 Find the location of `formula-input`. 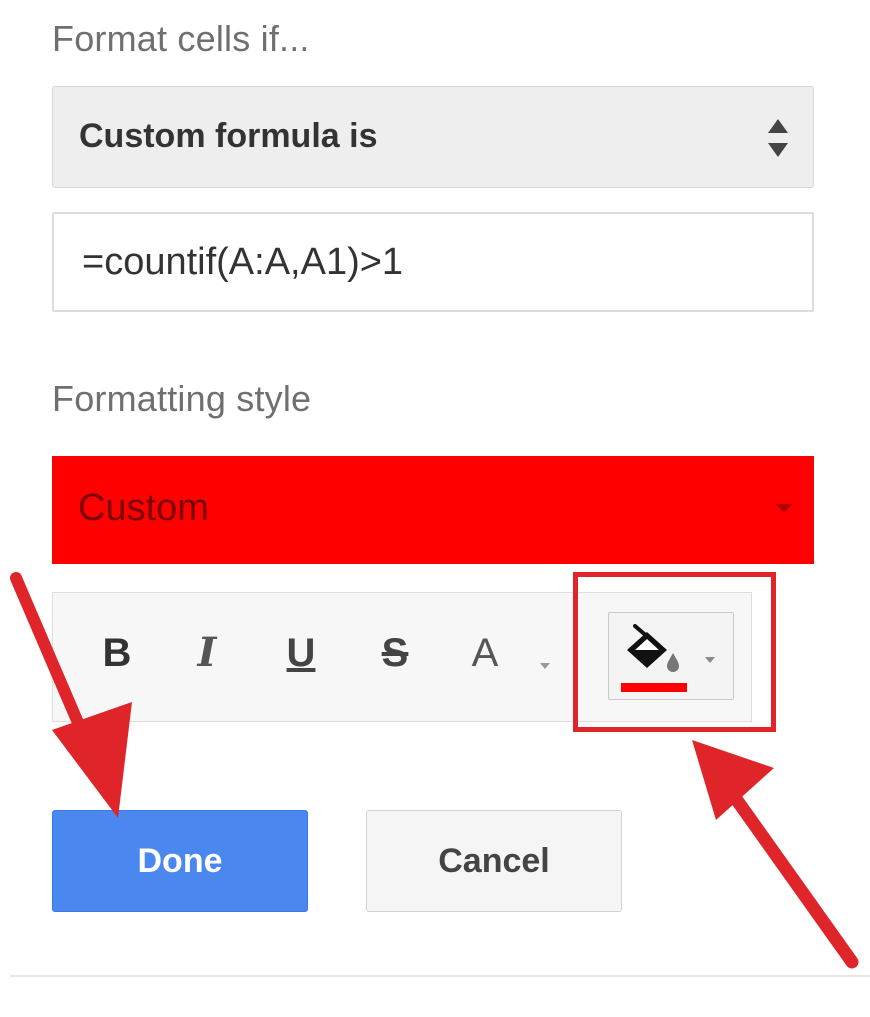

formula-input is located at coordinates (433, 262).